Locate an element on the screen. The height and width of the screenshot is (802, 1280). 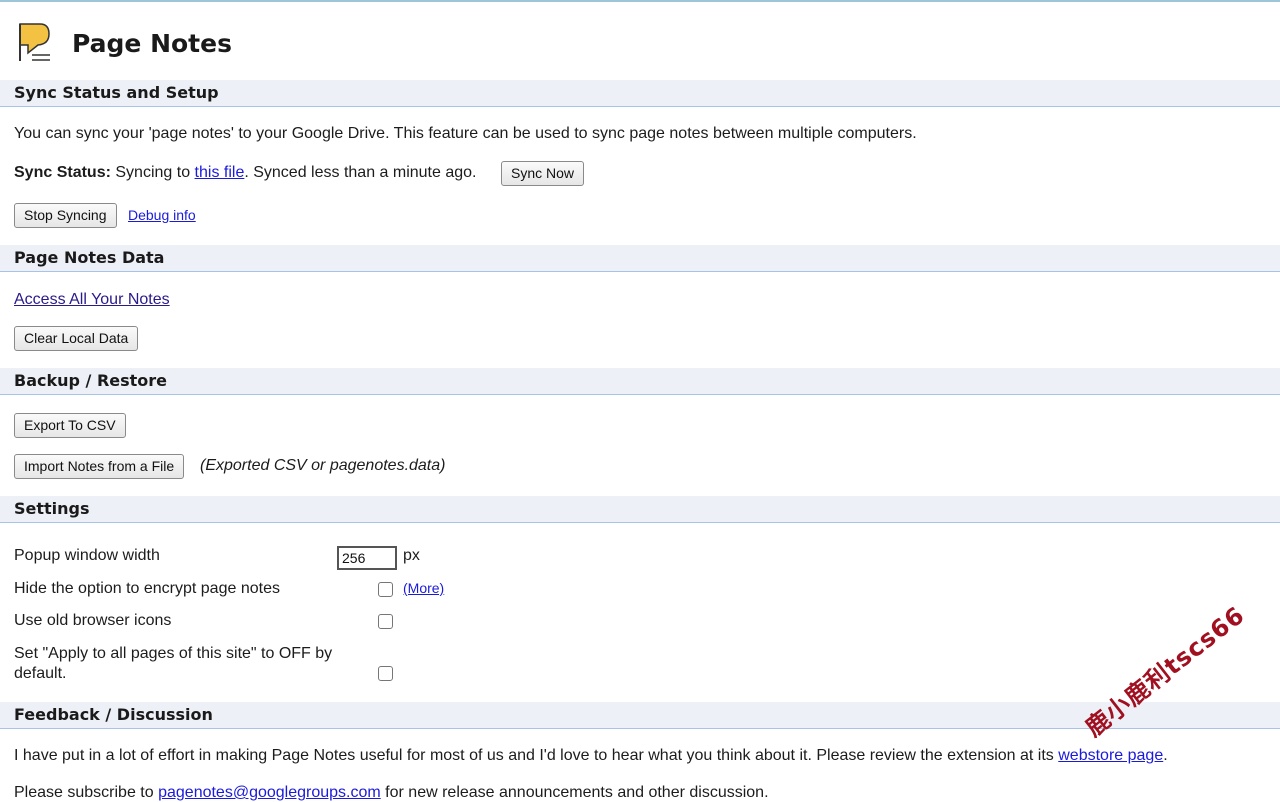
access-all-notes-link: Access All Your Notes is located at coordinates (92, 300).